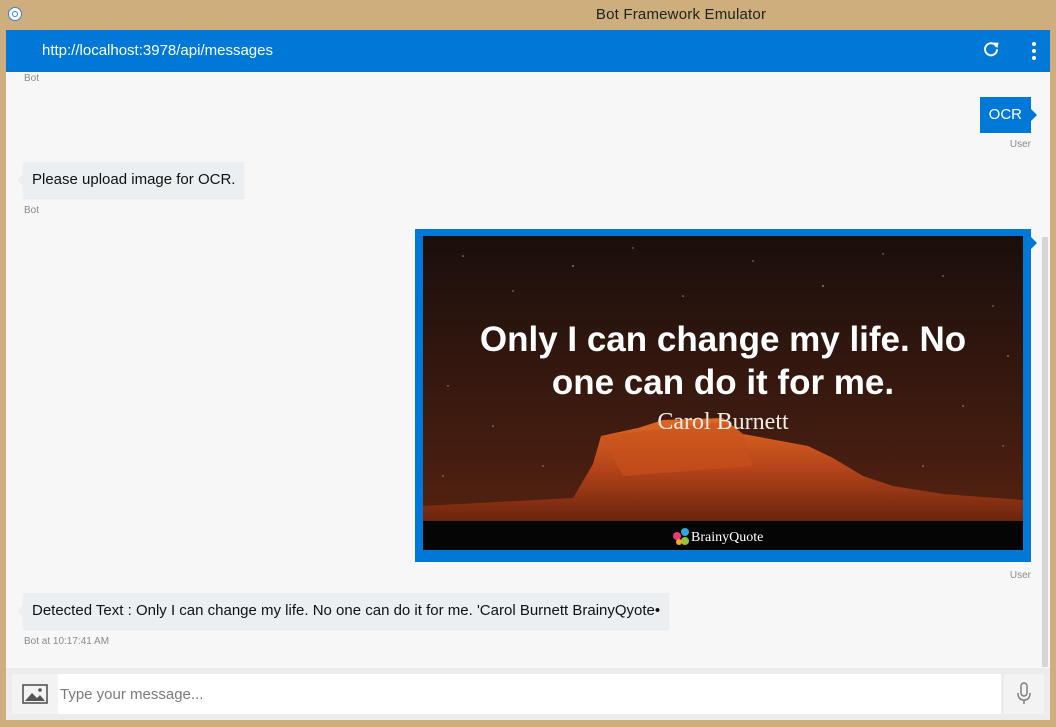  I want to click on quote-author: Carol Burnett, so click(723, 422).